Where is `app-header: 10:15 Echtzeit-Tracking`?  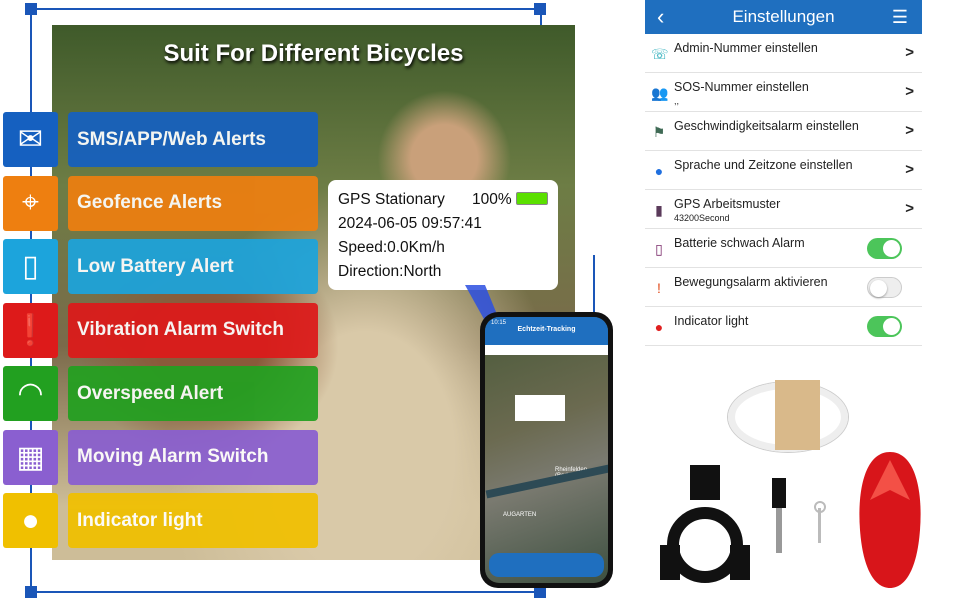 app-header: 10:15 Echtzeit-Tracking is located at coordinates (546, 331).